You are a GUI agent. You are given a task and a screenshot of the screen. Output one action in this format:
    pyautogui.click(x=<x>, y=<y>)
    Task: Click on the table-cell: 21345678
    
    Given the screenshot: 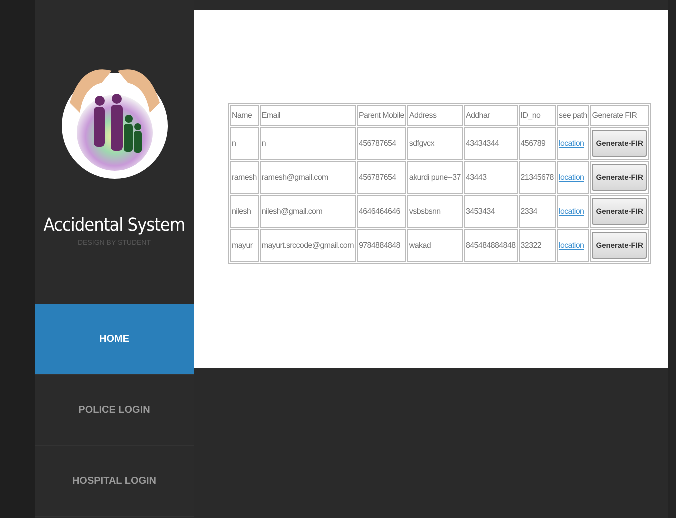 What is the action you would take?
    pyautogui.click(x=537, y=177)
    